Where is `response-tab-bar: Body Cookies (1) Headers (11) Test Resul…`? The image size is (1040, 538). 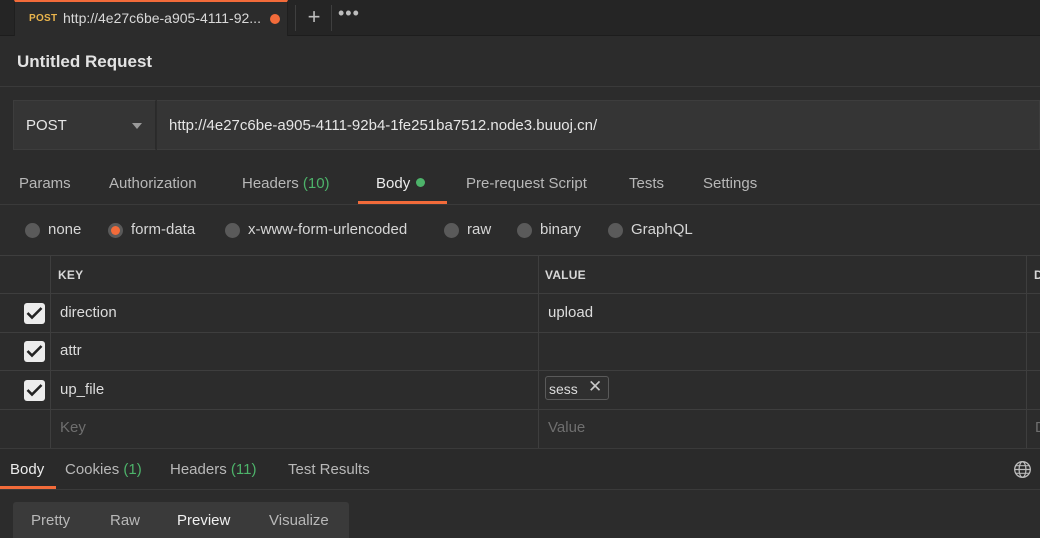 response-tab-bar: Body Cookies (1) Headers (11) Test Resul… is located at coordinates (520, 469).